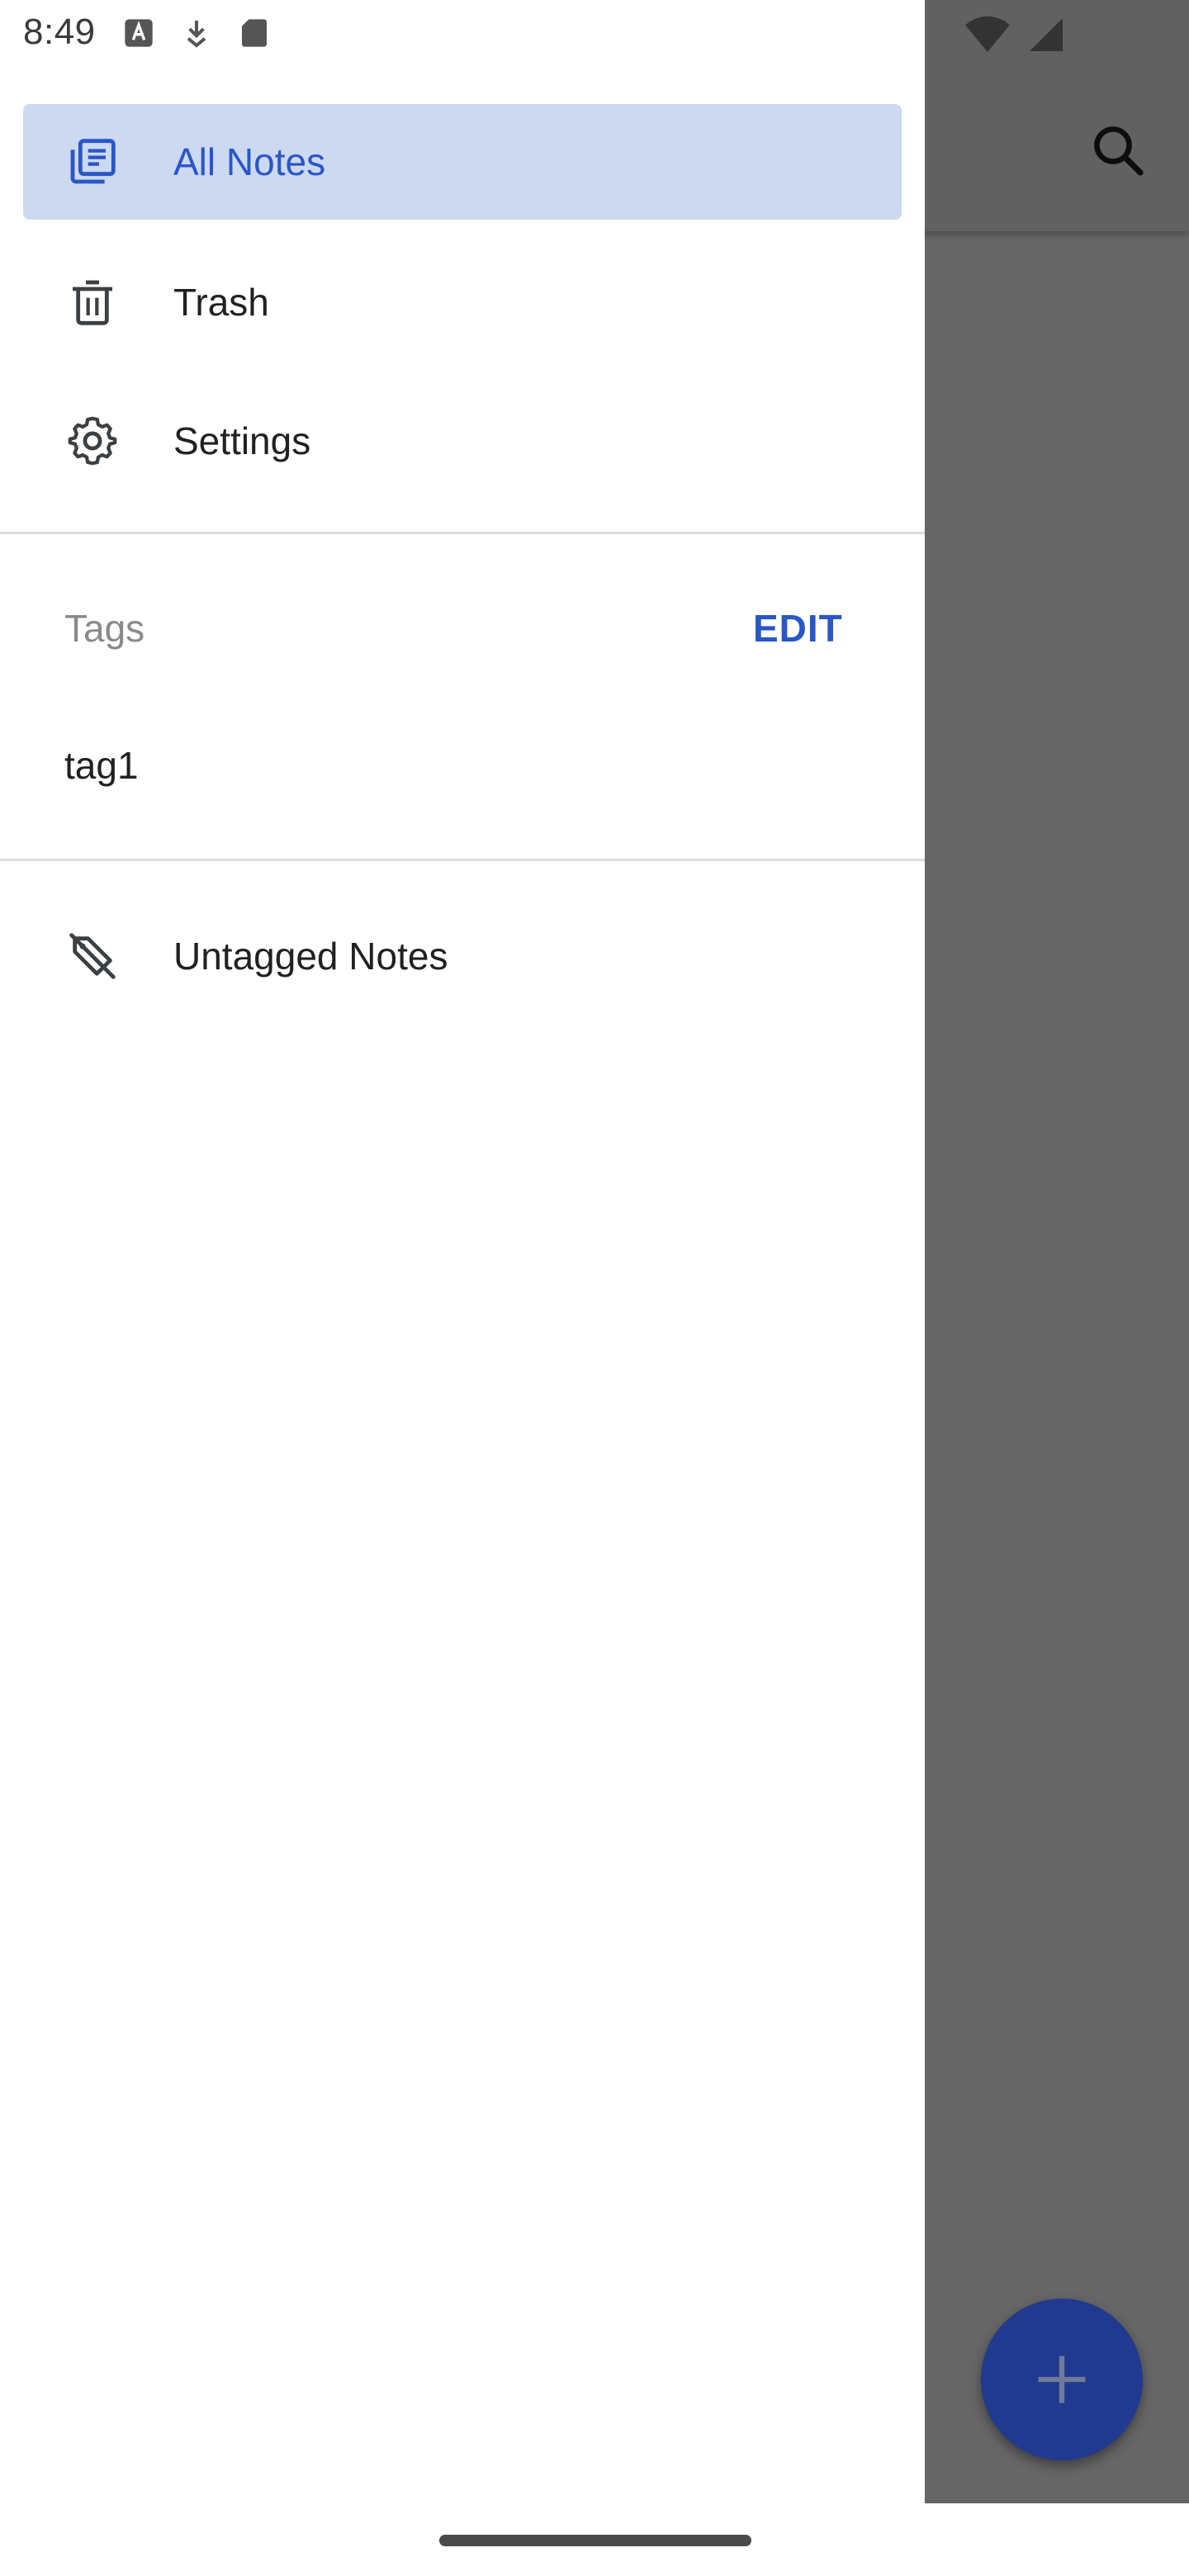  Describe the element at coordinates (92, 956) in the screenshot. I see `tag-off-icon` at that location.